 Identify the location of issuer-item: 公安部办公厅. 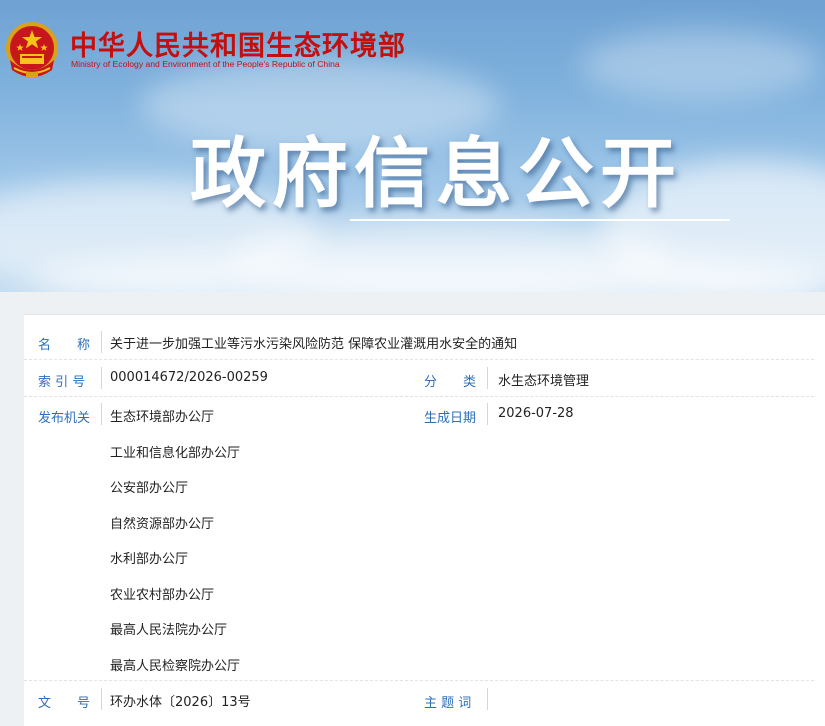
(149, 488).